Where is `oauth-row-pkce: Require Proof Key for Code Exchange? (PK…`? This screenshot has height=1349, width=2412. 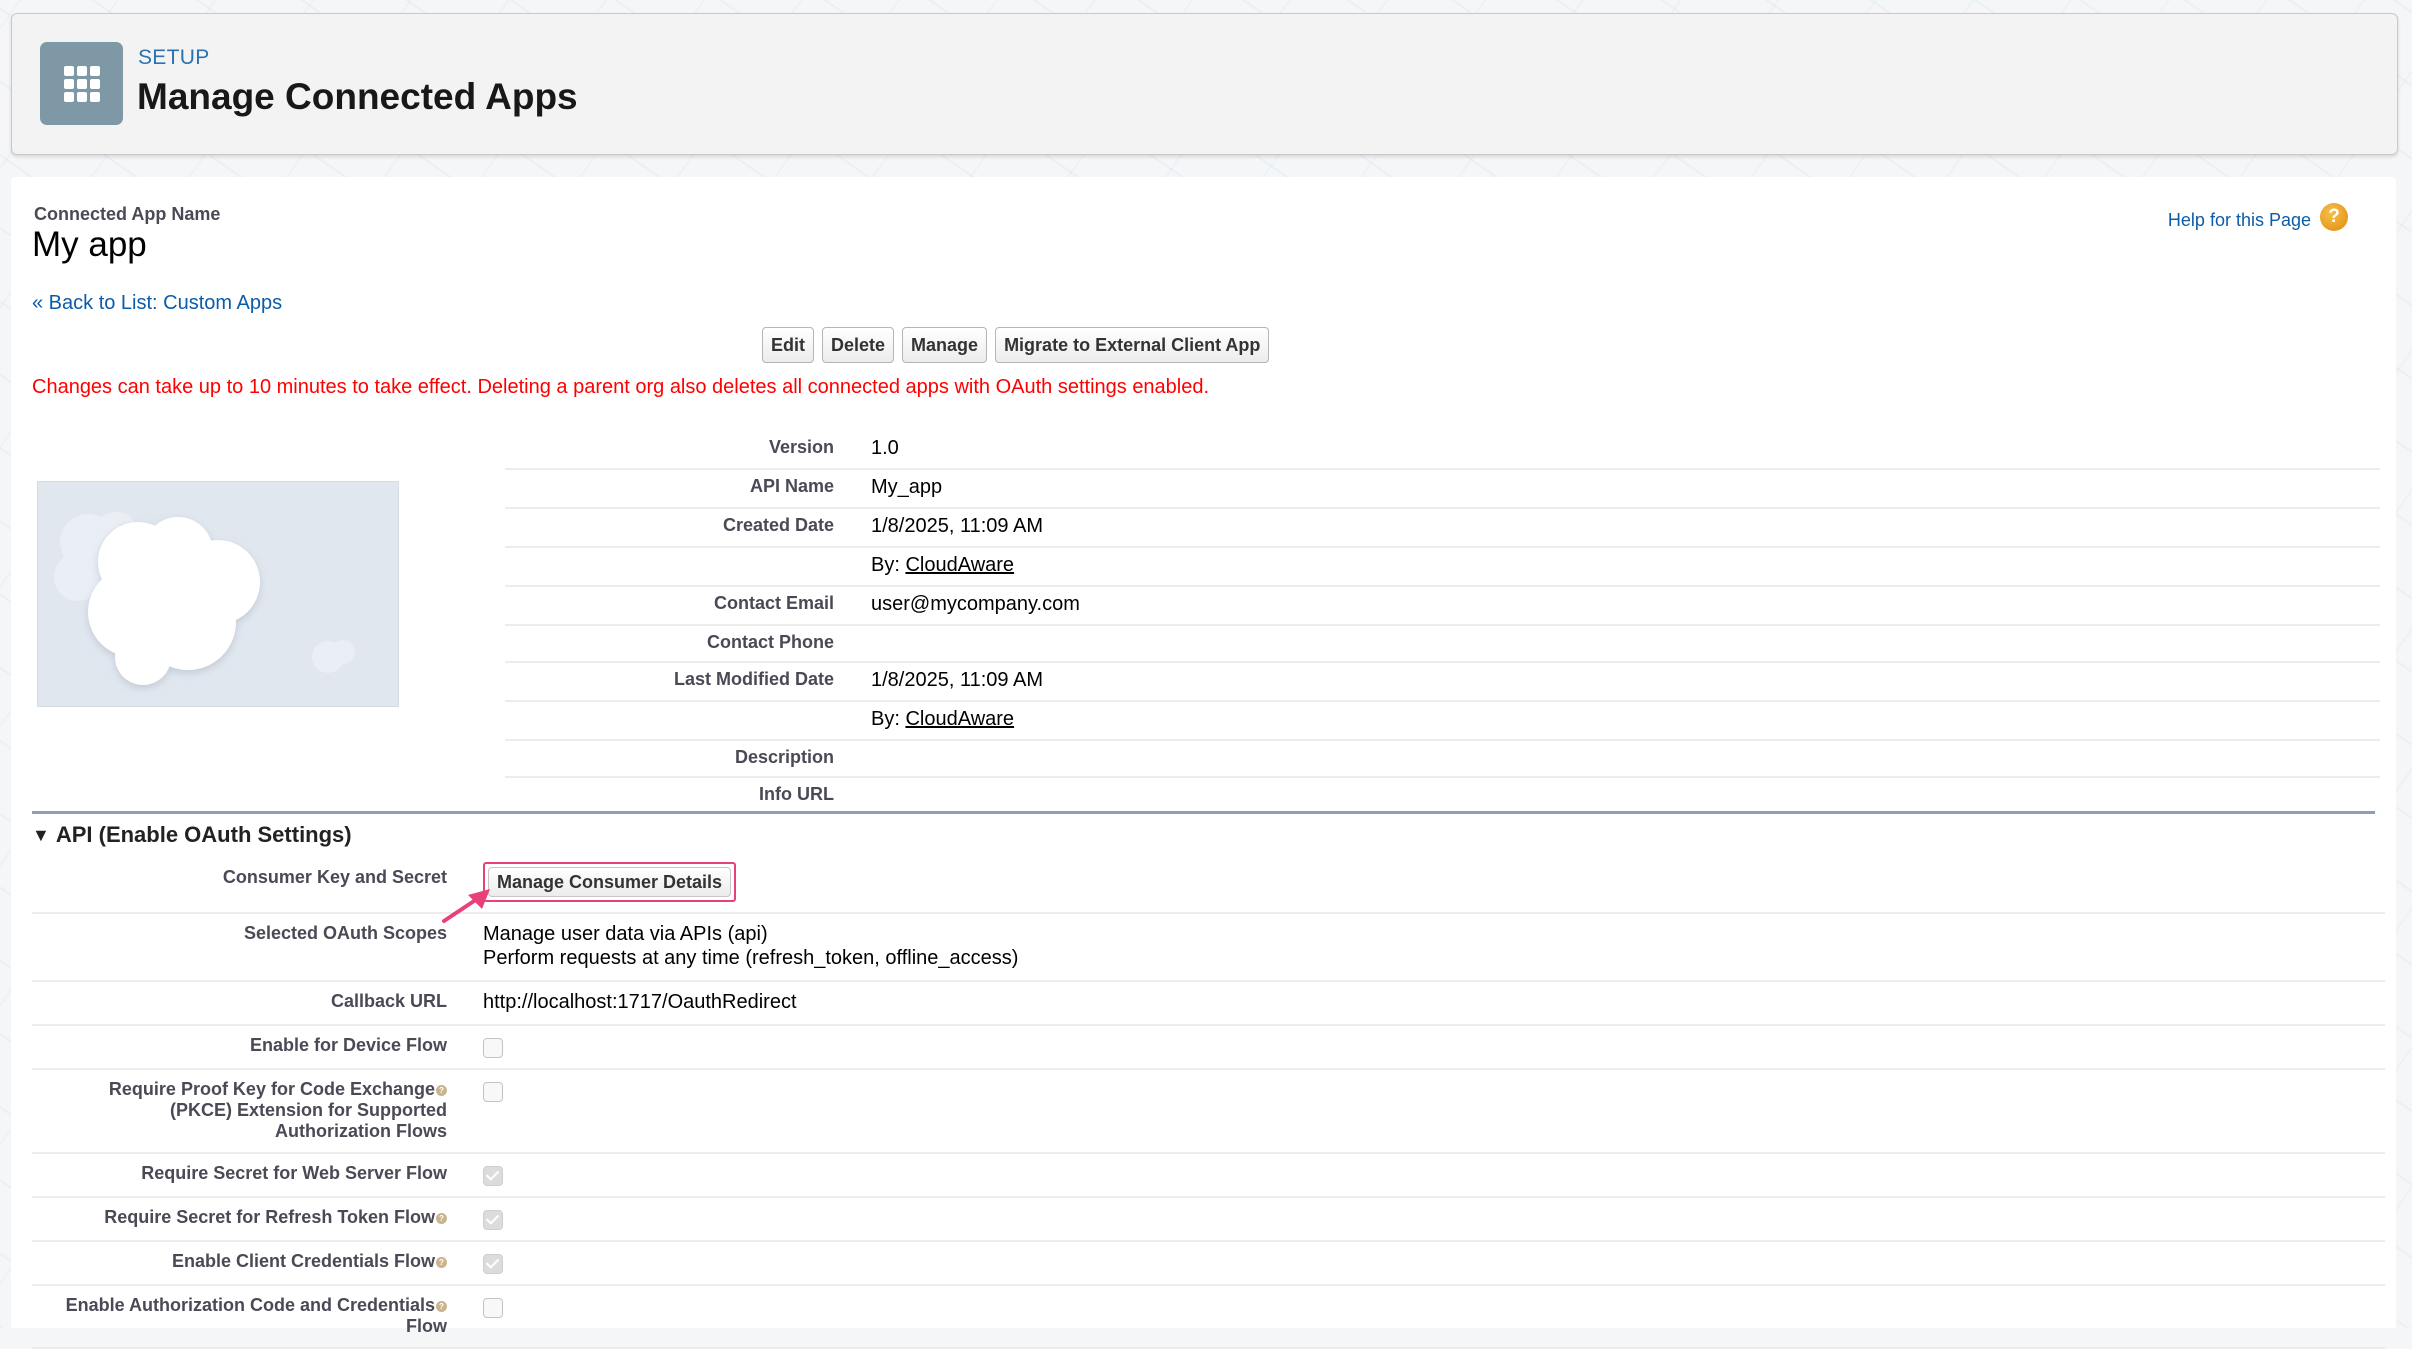 oauth-row-pkce: Require Proof Key for Code Exchange? (PK… is located at coordinates (1208, 1112).